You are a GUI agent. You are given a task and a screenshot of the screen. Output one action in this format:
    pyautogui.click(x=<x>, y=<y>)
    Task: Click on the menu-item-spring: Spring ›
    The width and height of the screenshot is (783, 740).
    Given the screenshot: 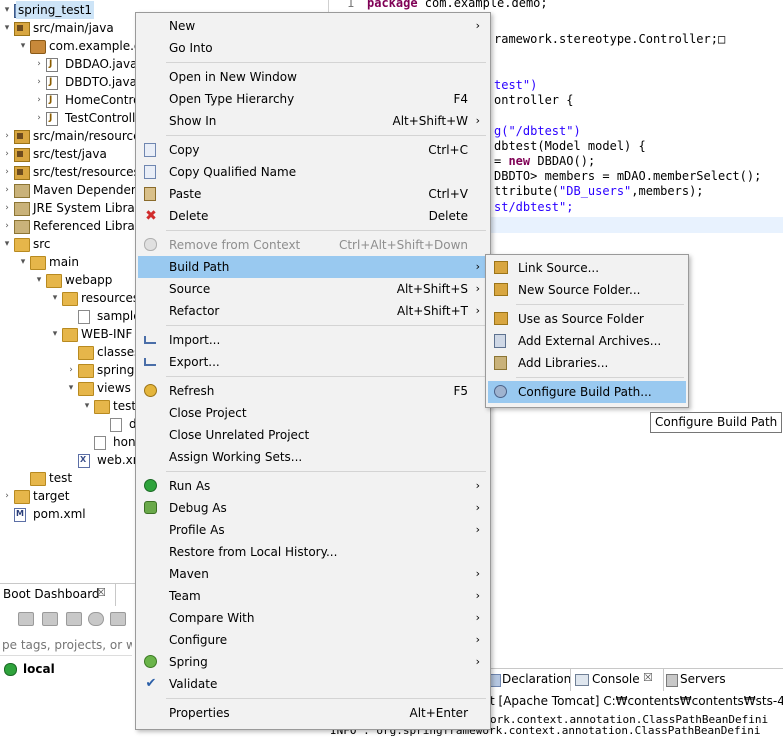 What is the action you would take?
    pyautogui.click(x=313, y=662)
    